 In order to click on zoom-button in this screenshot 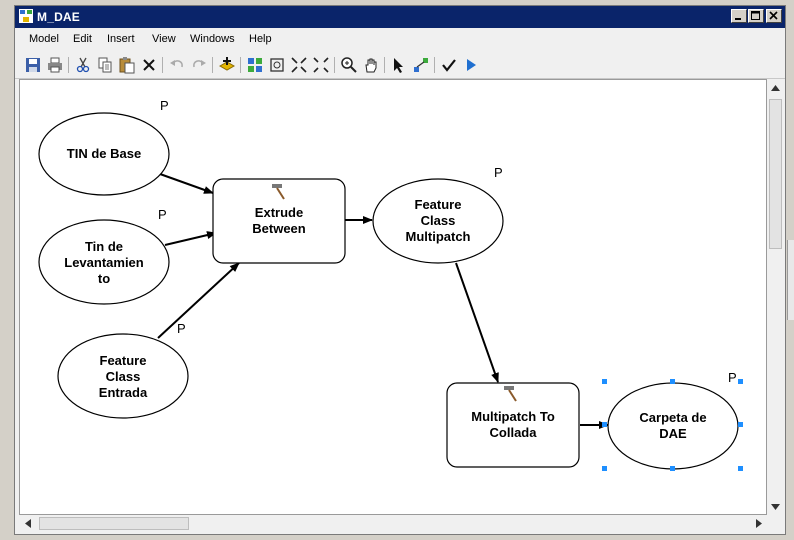, I will do `click(349, 65)`.